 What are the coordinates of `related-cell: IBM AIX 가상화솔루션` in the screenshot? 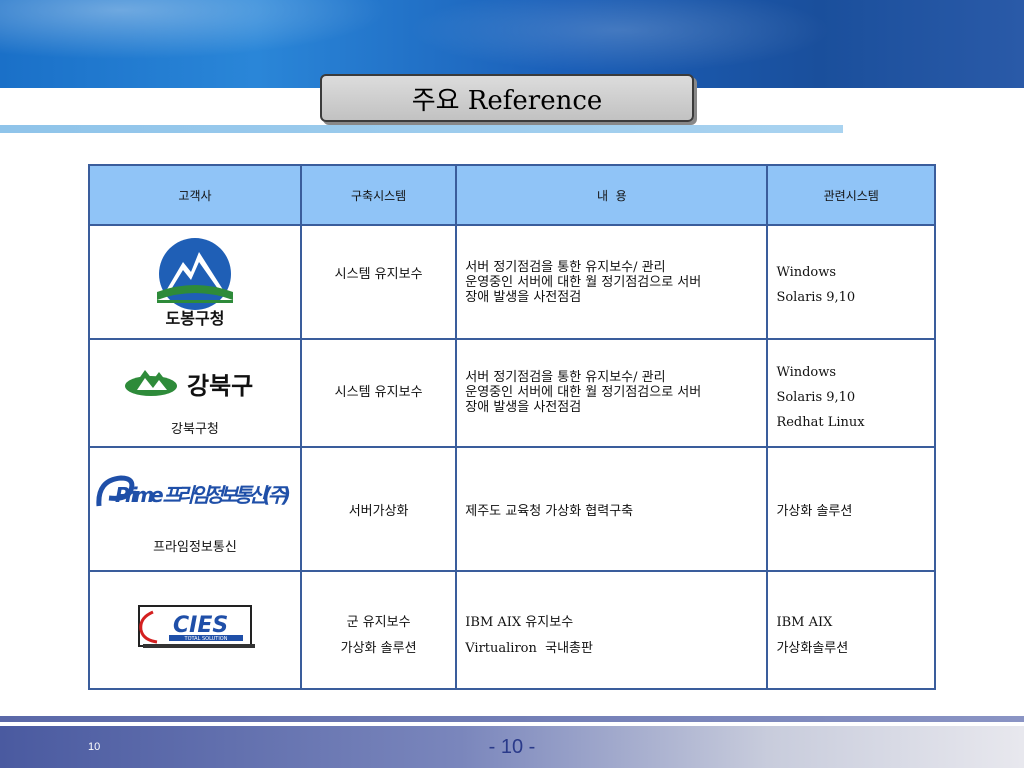 It's located at (851, 630).